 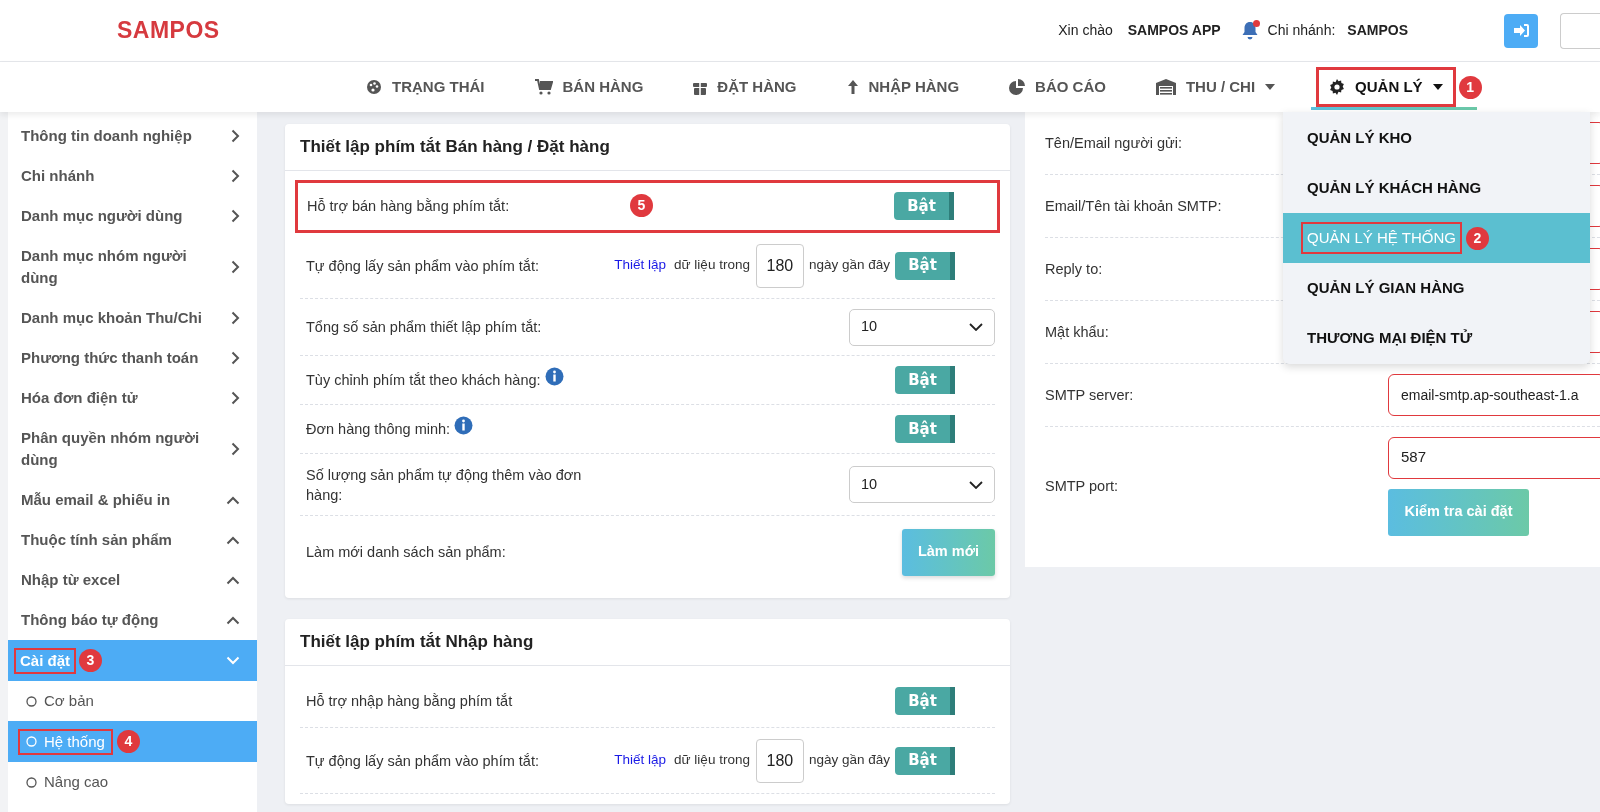 I want to click on sidebar-label: Danh mục người dùng, so click(x=102, y=216).